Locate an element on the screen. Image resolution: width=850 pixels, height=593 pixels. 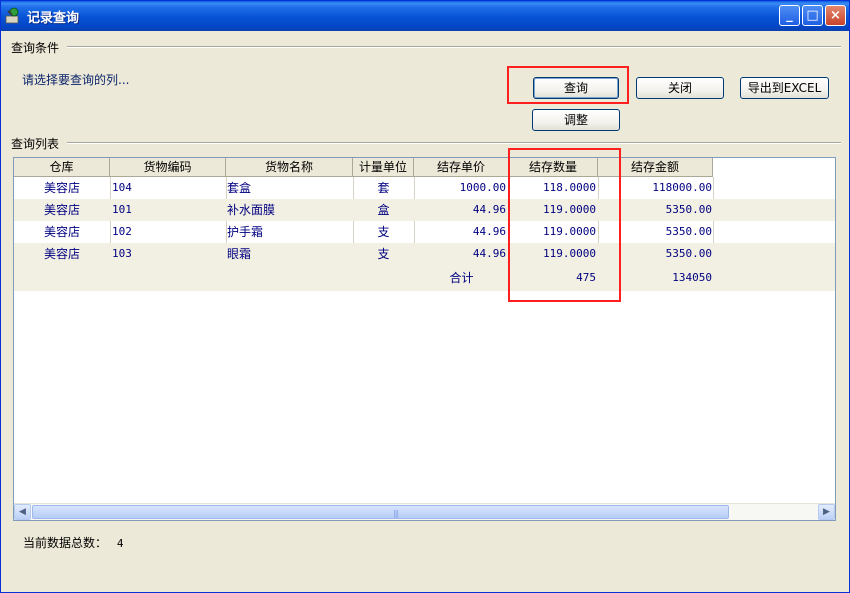
window-title: 记录查询 is located at coordinates (53, 18).